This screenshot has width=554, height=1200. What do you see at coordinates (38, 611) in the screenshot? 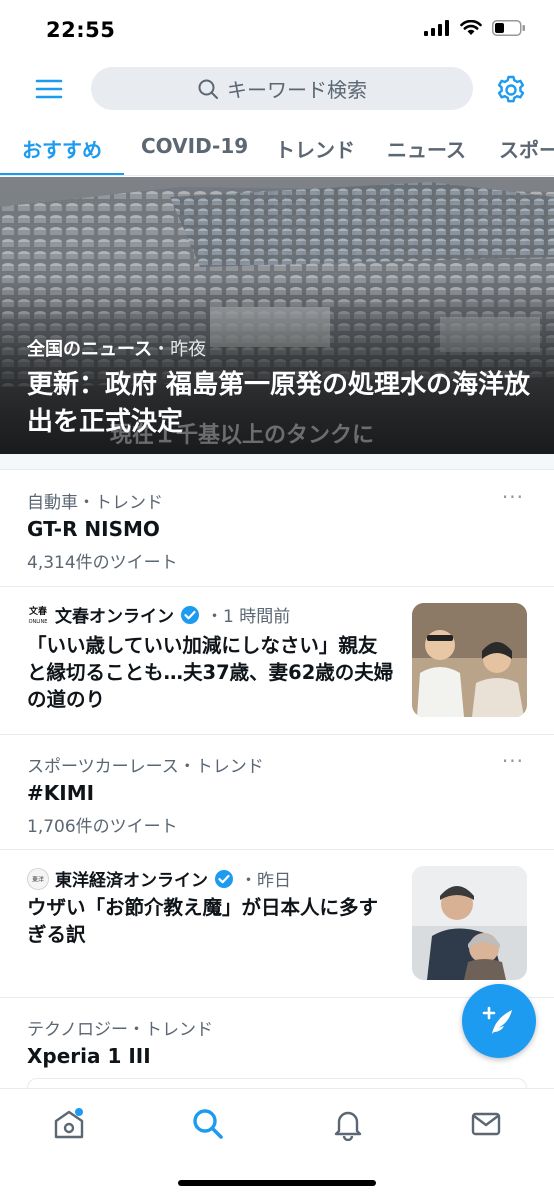
I see `svg-text: 文春` at bounding box center [38, 611].